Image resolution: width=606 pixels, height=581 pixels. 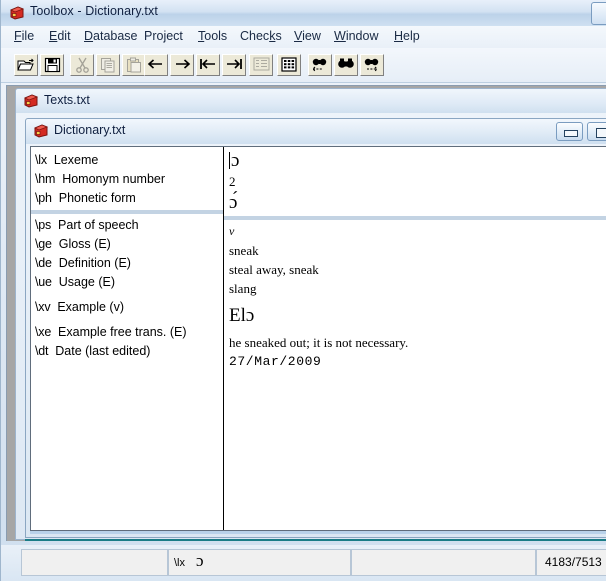 What do you see at coordinates (134, 65) in the screenshot?
I see `paste-button` at bounding box center [134, 65].